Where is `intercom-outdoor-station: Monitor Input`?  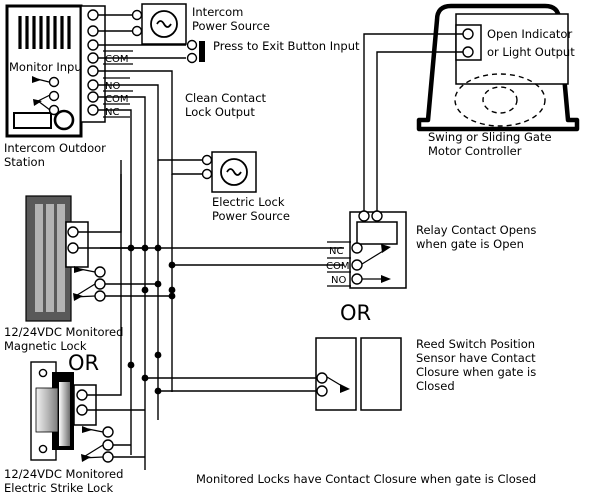 intercom-outdoor-station: Monitor Input is located at coordinates (46, 71).